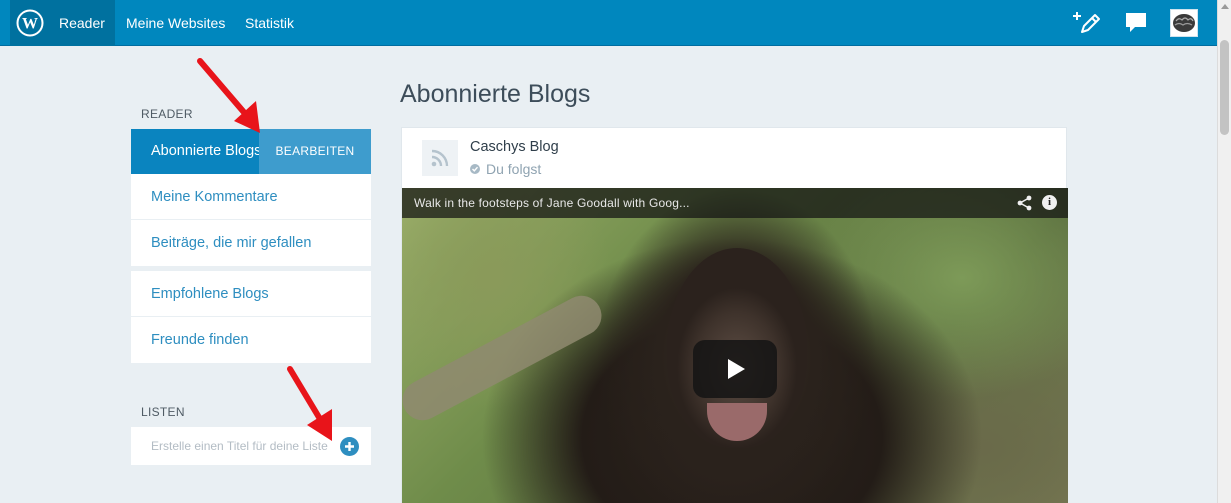 This screenshot has width=1231, height=503. What do you see at coordinates (1049, 202) in the screenshot?
I see `info-icon: i` at bounding box center [1049, 202].